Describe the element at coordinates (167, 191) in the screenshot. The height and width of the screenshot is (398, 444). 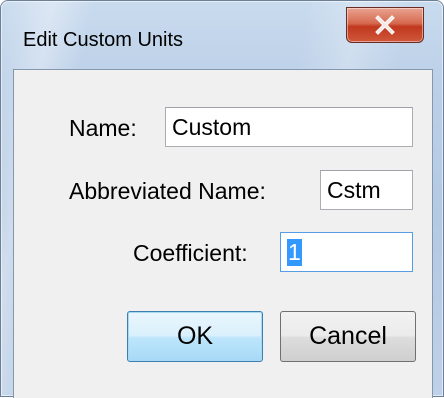
I see `abbreviated-name-label: Abbreviated Name:` at that location.